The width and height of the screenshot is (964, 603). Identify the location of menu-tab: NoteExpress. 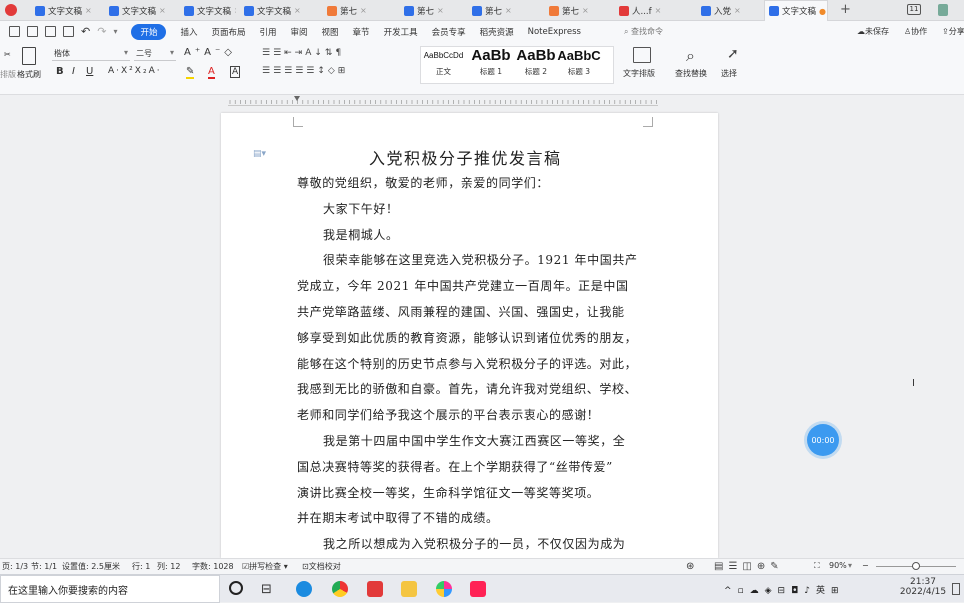
(554, 32).